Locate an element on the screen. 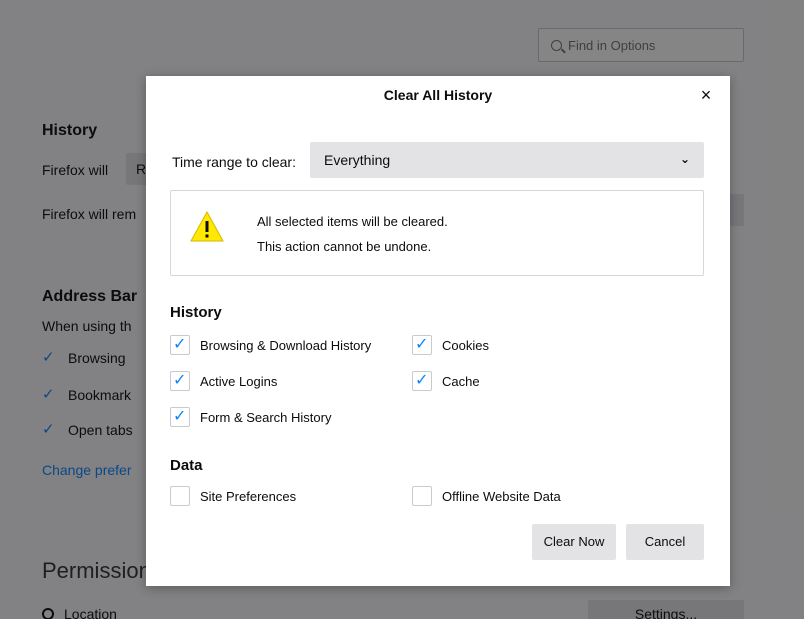 The height and width of the screenshot is (619, 804). time-range-label: Time range to clear: is located at coordinates (234, 162).